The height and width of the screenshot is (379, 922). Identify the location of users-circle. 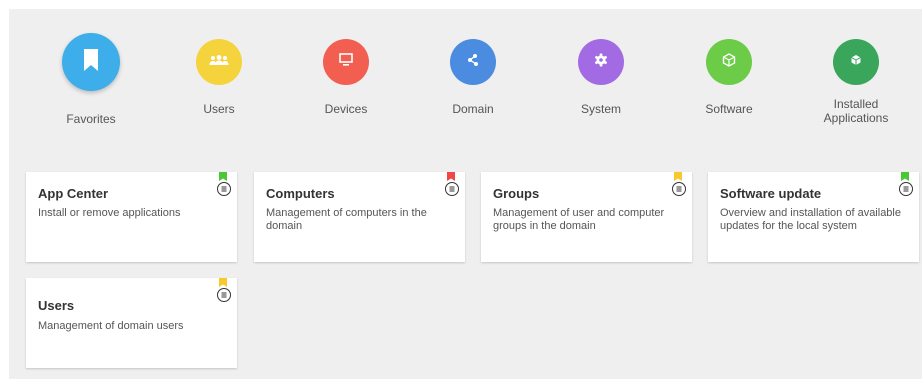
(219, 62).